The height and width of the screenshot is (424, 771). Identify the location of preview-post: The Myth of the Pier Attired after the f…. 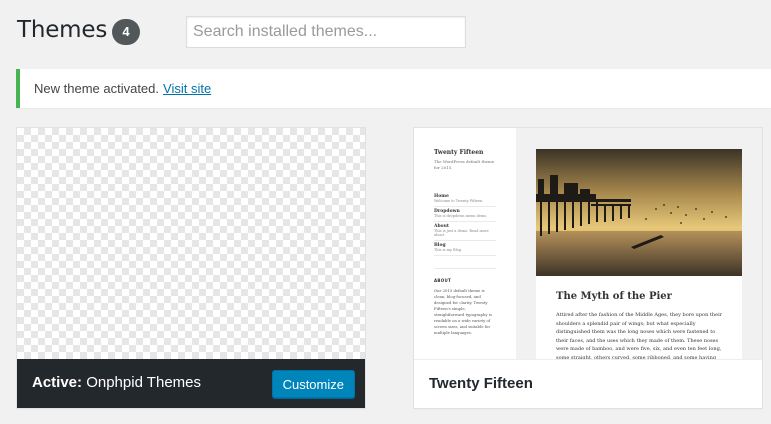
(639, 254).